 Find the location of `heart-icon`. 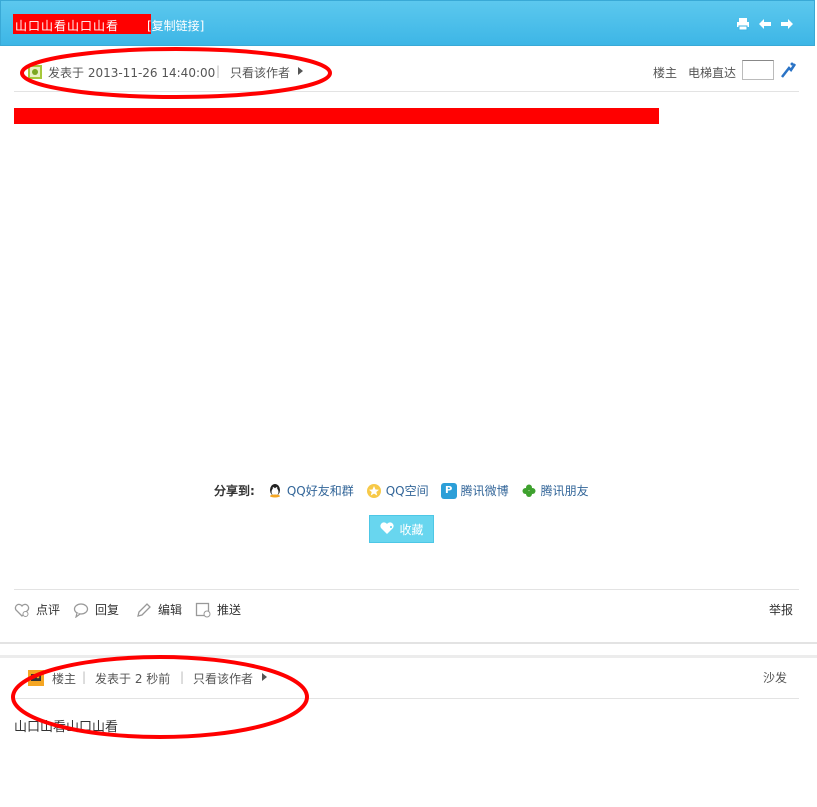

heart-icon is located at coordinates (387, 529).